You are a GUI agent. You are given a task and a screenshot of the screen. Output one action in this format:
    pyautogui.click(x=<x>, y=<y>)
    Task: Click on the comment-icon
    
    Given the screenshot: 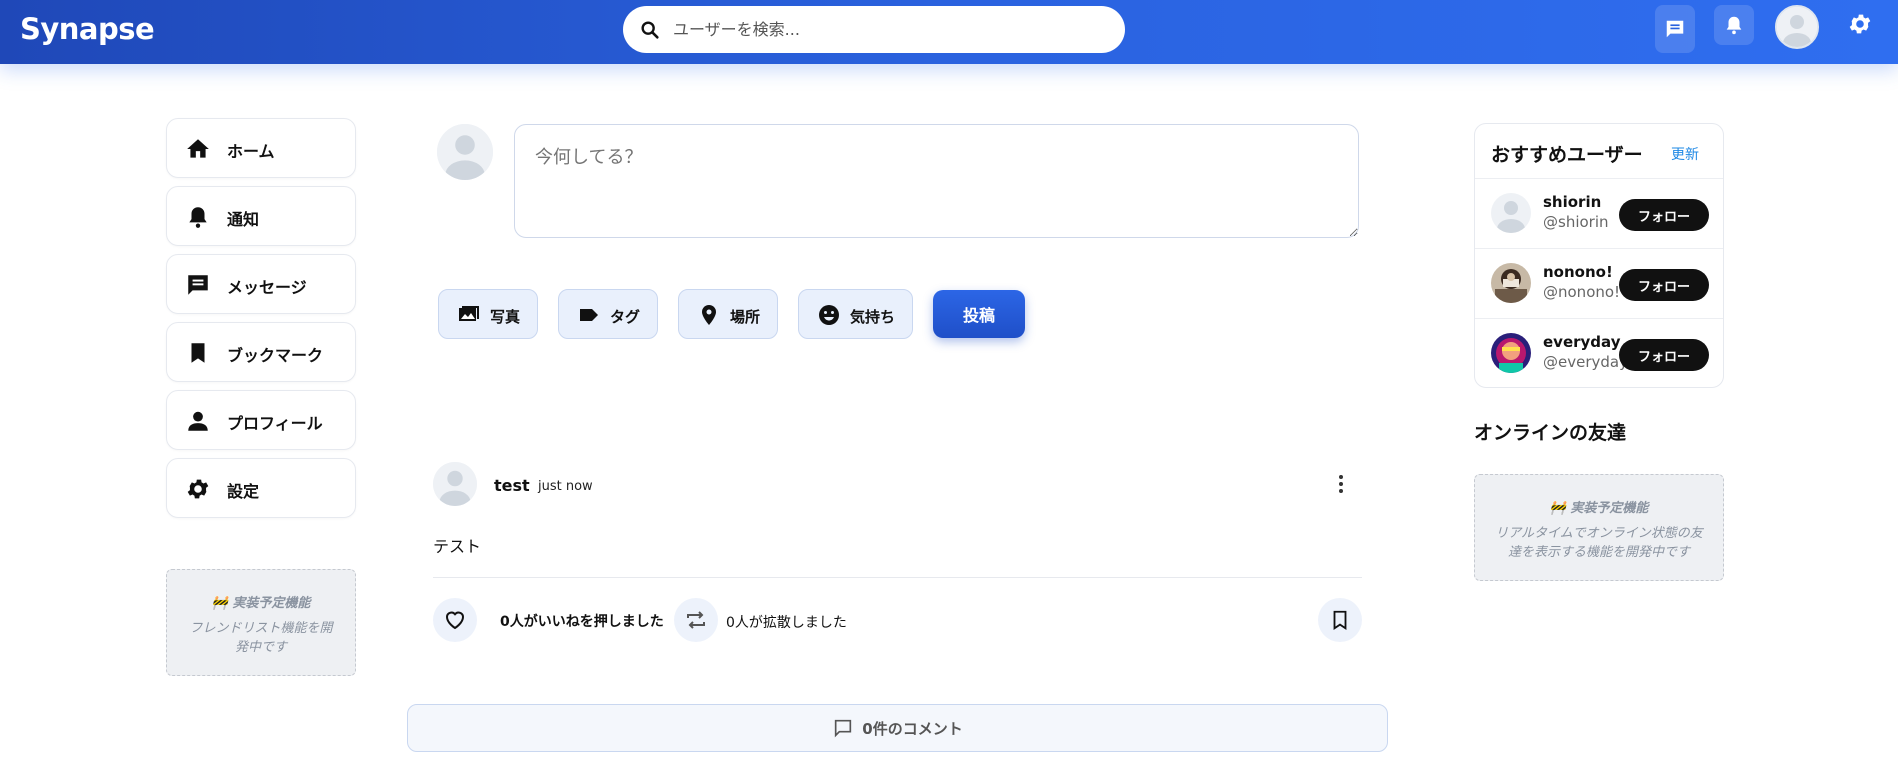 What is the action you would take?
    pyautogui.click(x=843, y=728)
    